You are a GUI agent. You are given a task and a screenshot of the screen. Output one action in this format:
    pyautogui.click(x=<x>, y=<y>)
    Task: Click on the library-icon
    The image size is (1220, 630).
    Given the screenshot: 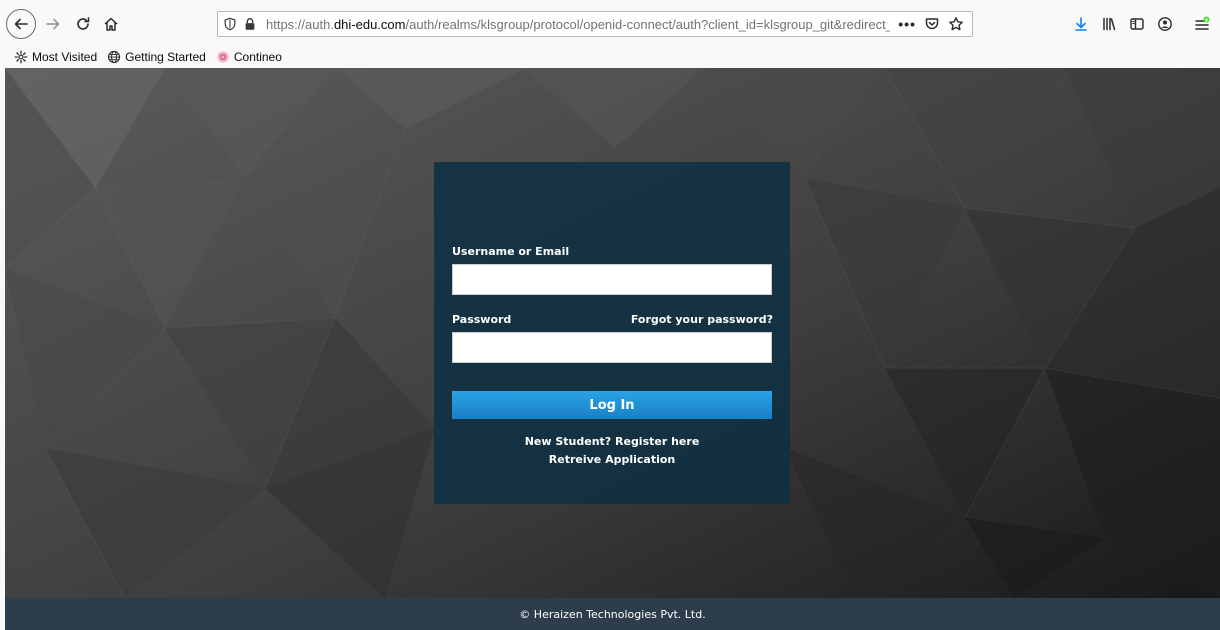 What is the action you would take?
    pyautogui.click(x=1109, y=24)
    